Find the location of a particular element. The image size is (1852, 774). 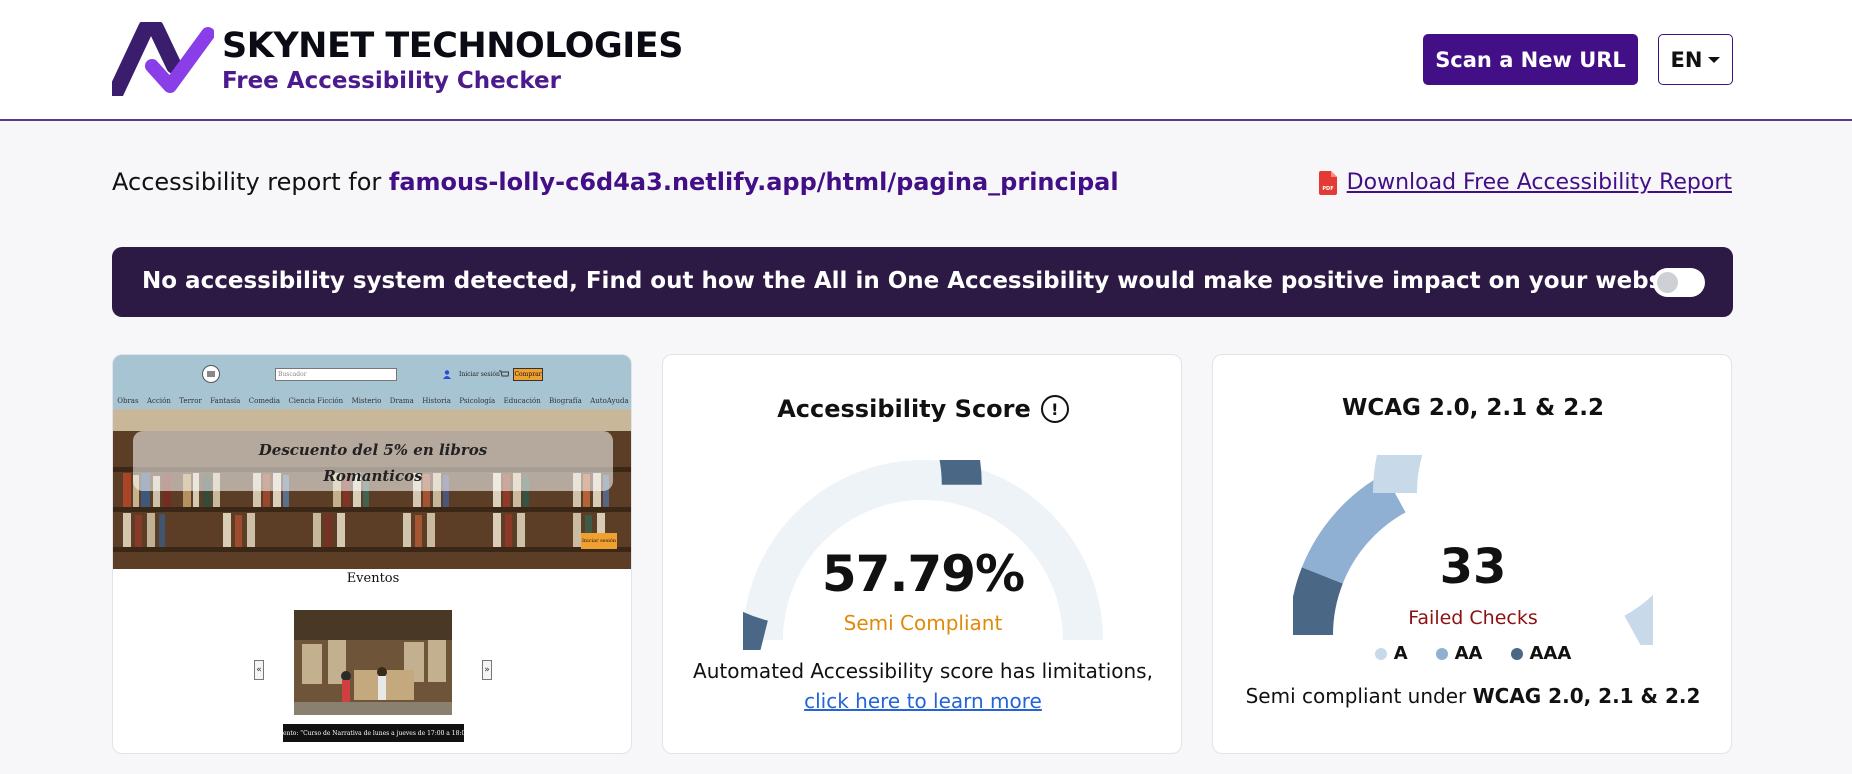

preview-event-photo is located at coordinates (373, 662).